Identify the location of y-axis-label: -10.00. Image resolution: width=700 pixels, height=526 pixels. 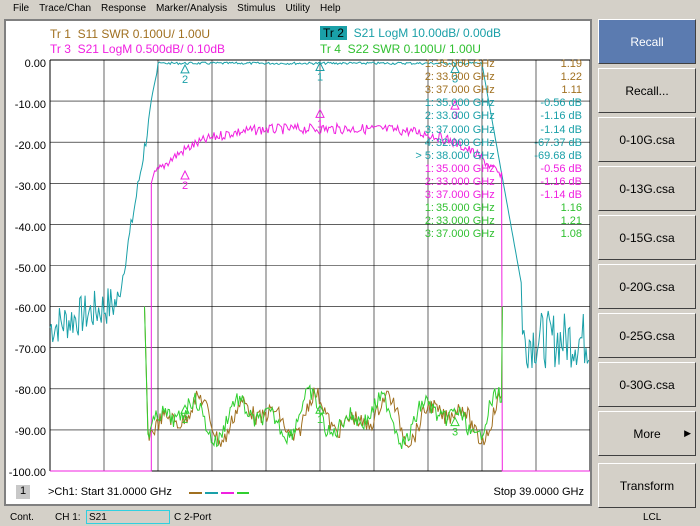
(30, 104).